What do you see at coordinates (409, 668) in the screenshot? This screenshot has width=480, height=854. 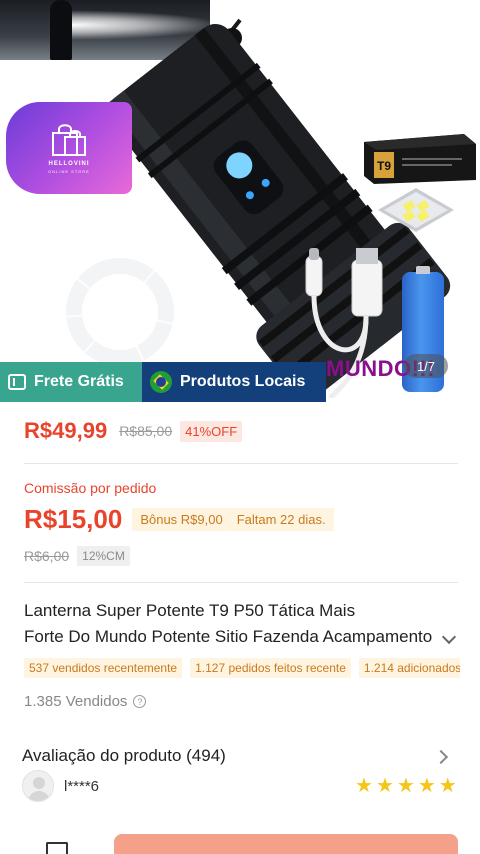 I see `stat-badge: 1.214 adicionados` at bounding box center [409, 668].